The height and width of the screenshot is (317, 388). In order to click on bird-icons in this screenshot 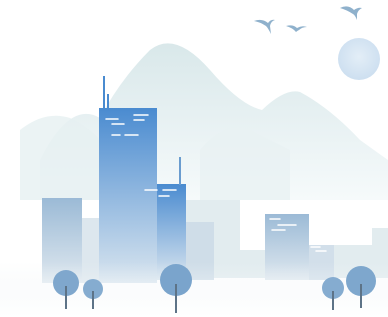, I will do `click(308, 20)`.